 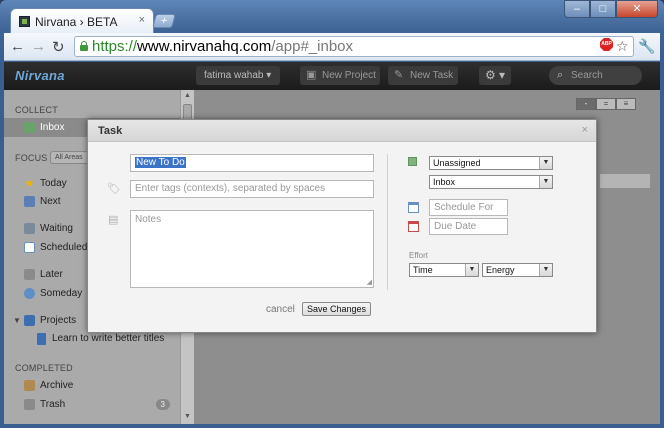 I want to click on schedule-calendar-icon, so click(x=413, y=207).